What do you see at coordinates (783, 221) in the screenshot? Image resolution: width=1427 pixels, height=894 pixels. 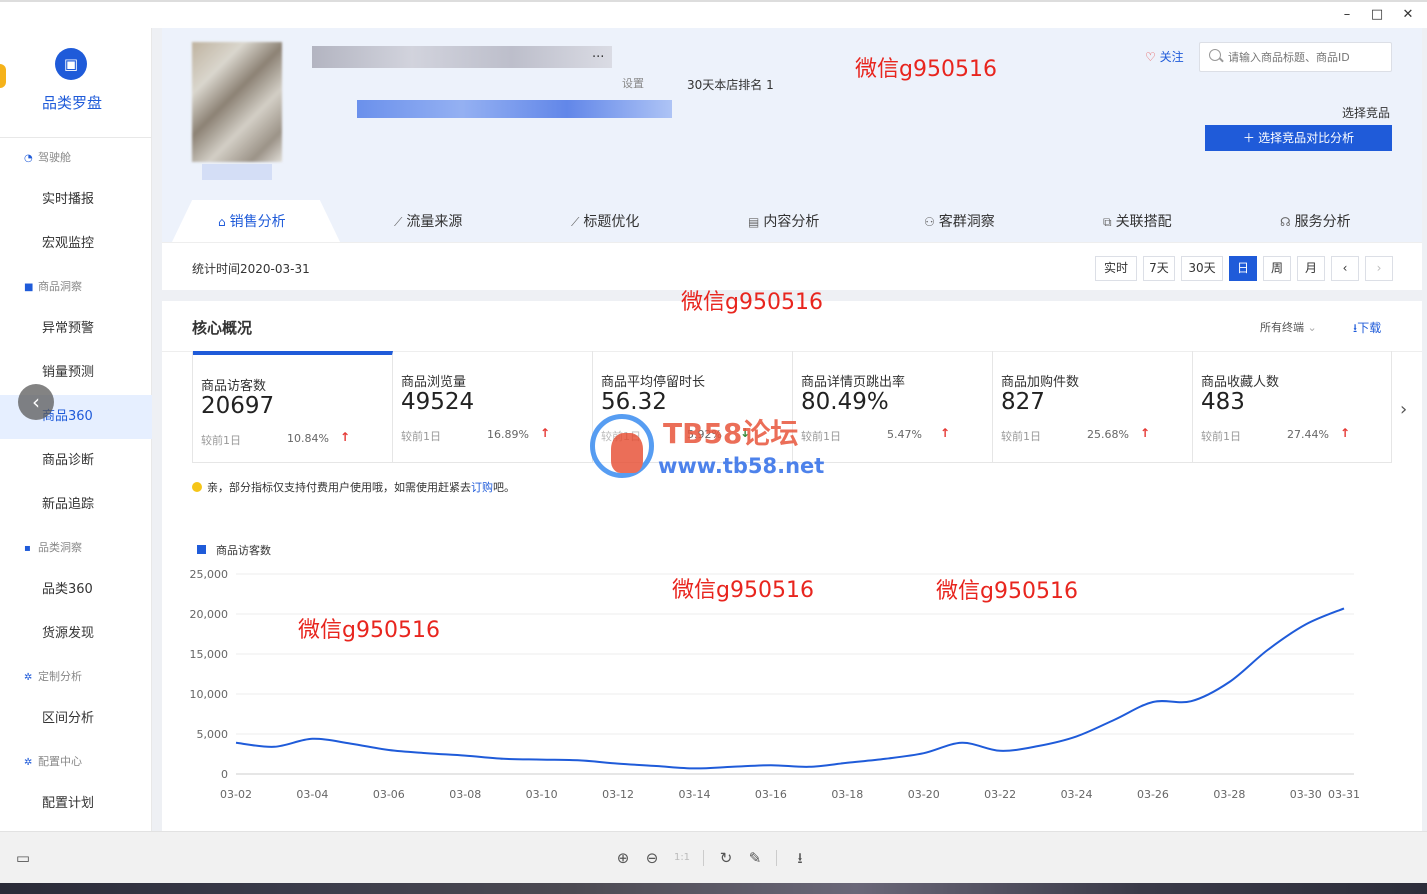 I see `tab-content: ▤ 内容分析` at bounding box center [783, 221].